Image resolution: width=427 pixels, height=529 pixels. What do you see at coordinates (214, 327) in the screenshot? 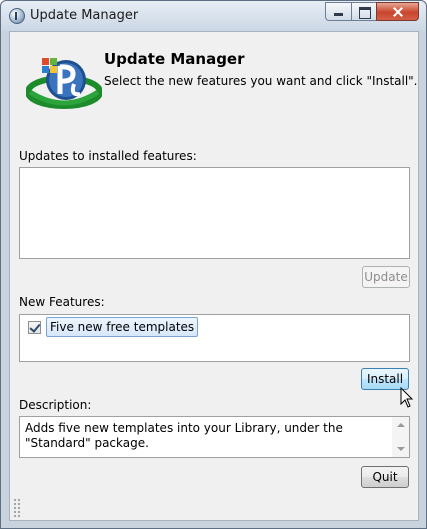
I see `list-item: Five new free templates` at bounding box center [214, 327].